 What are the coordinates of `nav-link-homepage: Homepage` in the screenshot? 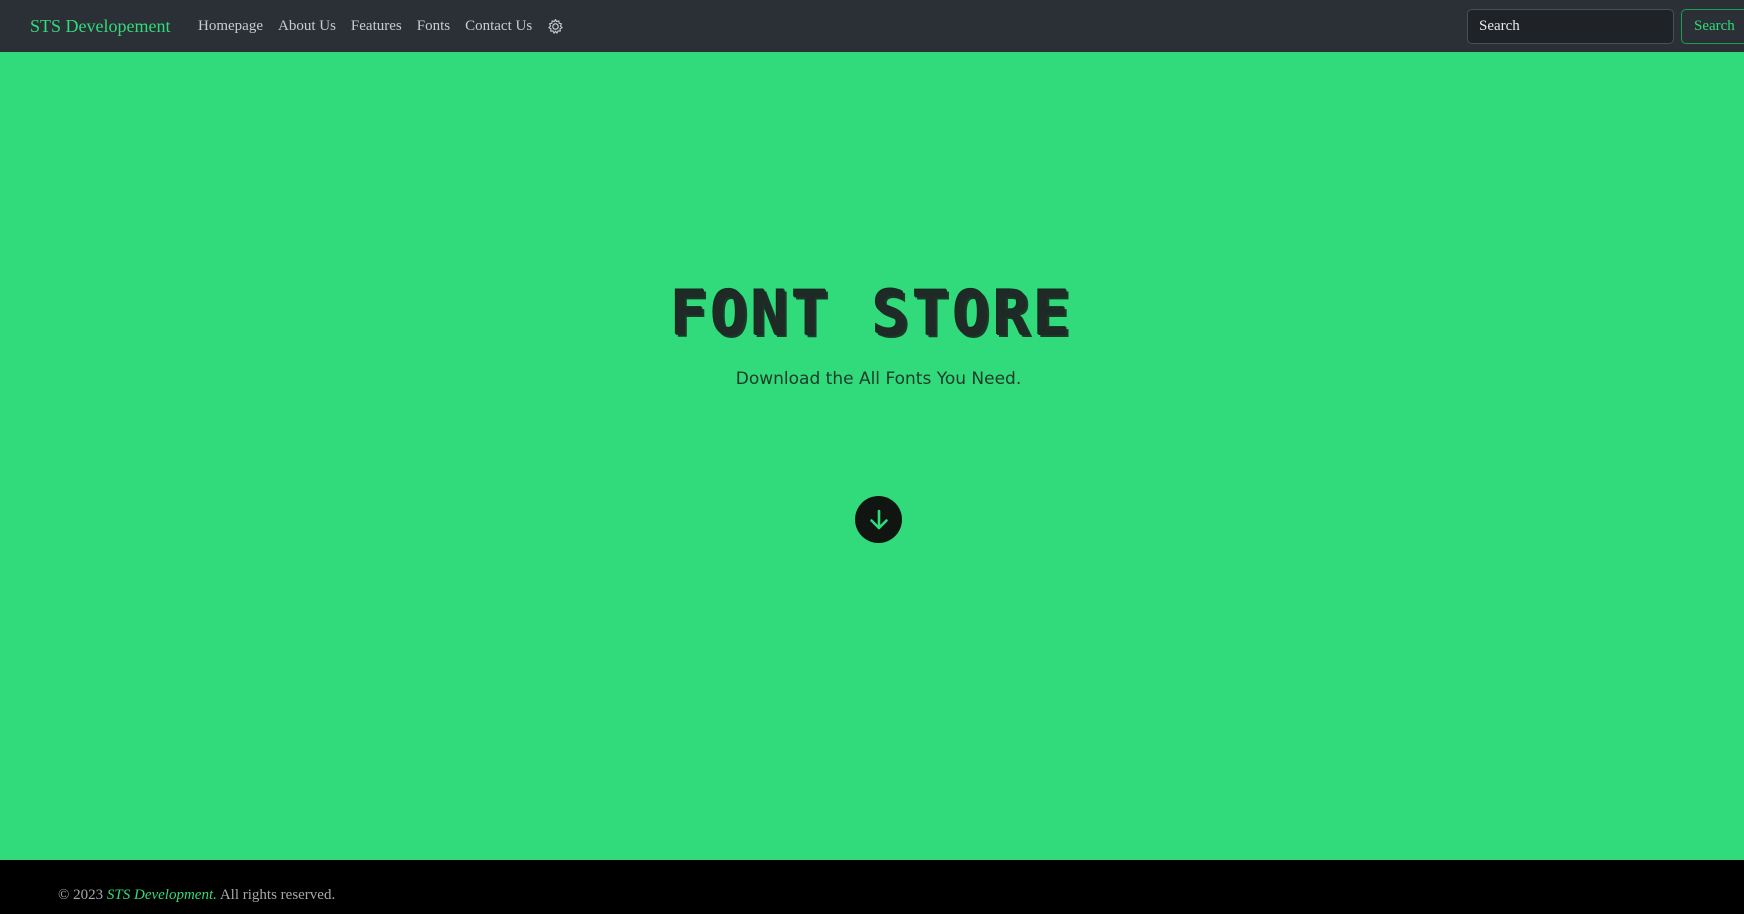 It's located at (230, 26).